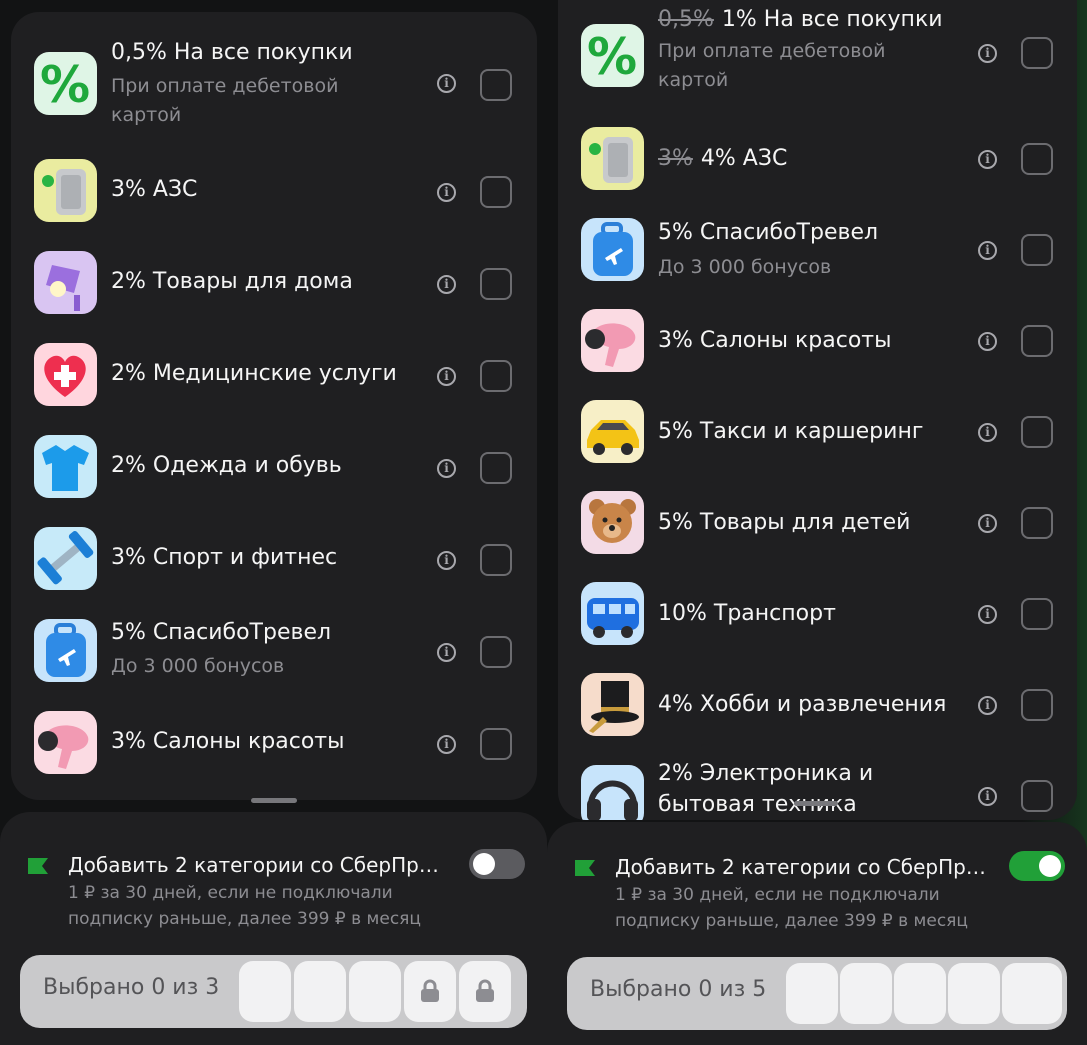 The width and height of the screenshot is (1087, 1045). I want to click on category-row: 3% АЗС i, so click(274, 192).